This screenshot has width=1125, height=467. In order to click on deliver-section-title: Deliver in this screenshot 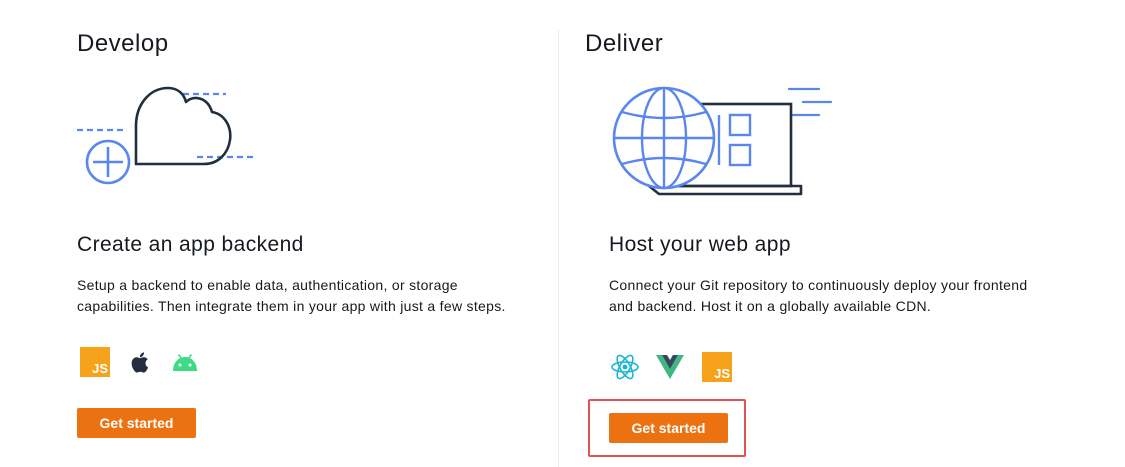, I will do `click(624, 43)`.